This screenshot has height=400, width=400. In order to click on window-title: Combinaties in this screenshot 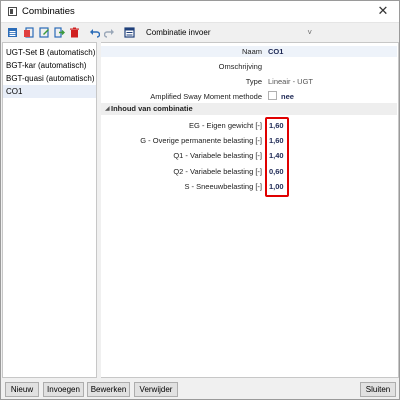, I will do `click(48, 11)`.